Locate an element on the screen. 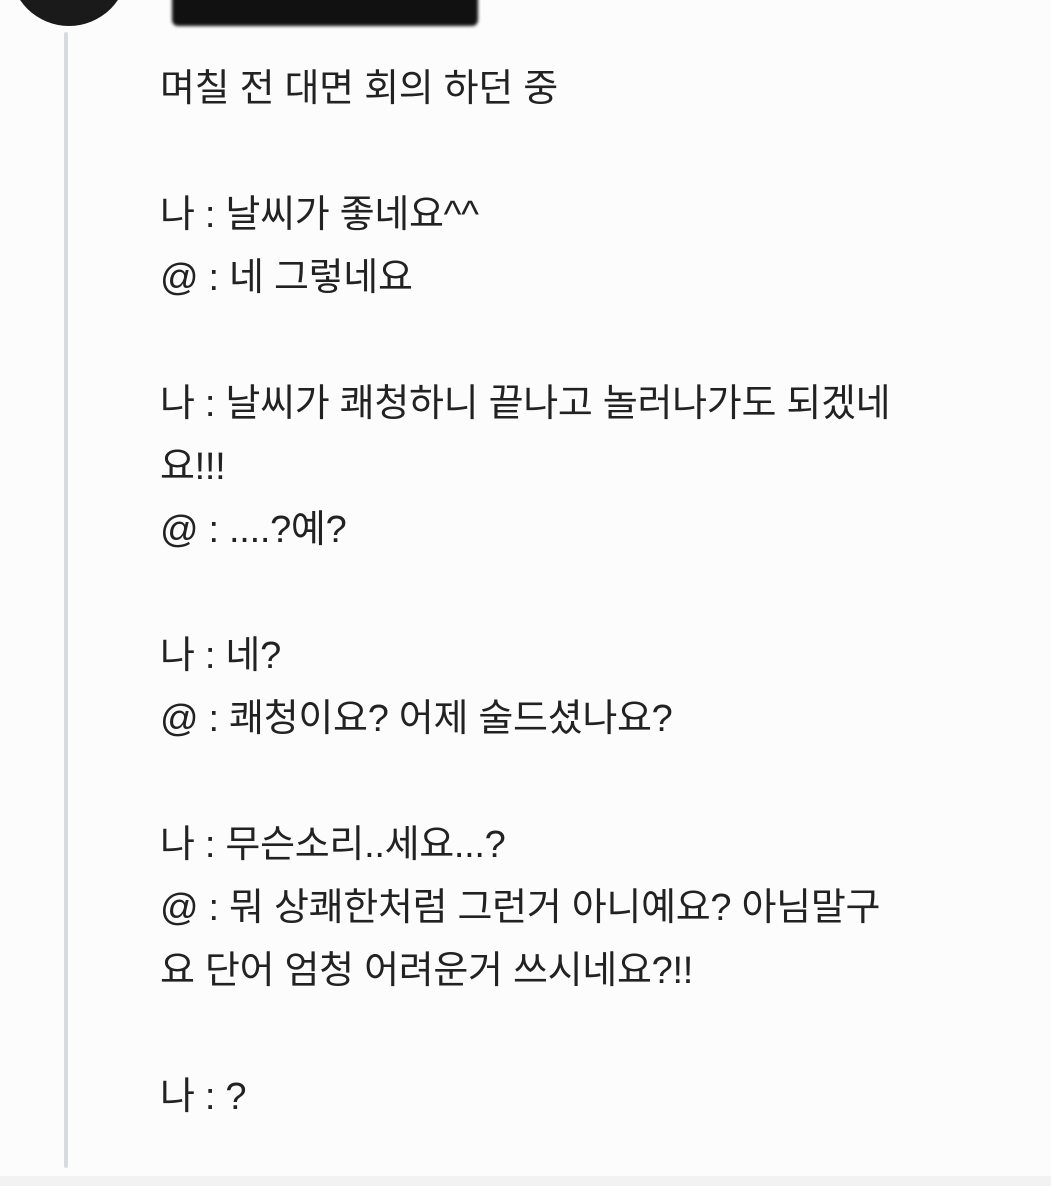  dialogue-line: 나 : 무슨소리..세요...? is located at coordinates (333, 845).